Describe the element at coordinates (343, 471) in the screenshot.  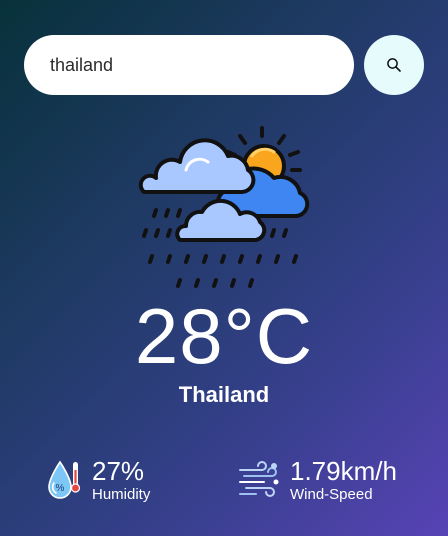
I see `wind-speed-value: 1.79km/h` at that location.